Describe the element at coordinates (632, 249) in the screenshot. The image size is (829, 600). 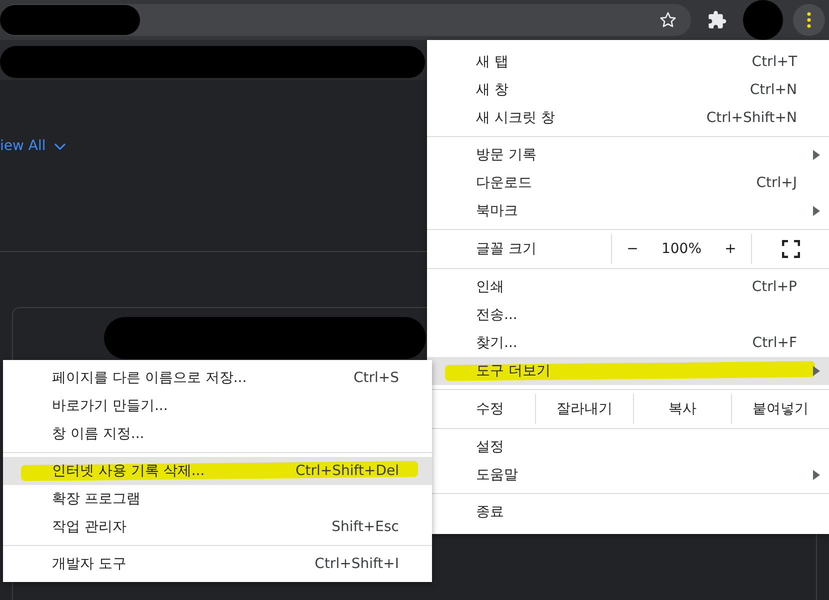
I see `zoom-out-button: −` at that location.